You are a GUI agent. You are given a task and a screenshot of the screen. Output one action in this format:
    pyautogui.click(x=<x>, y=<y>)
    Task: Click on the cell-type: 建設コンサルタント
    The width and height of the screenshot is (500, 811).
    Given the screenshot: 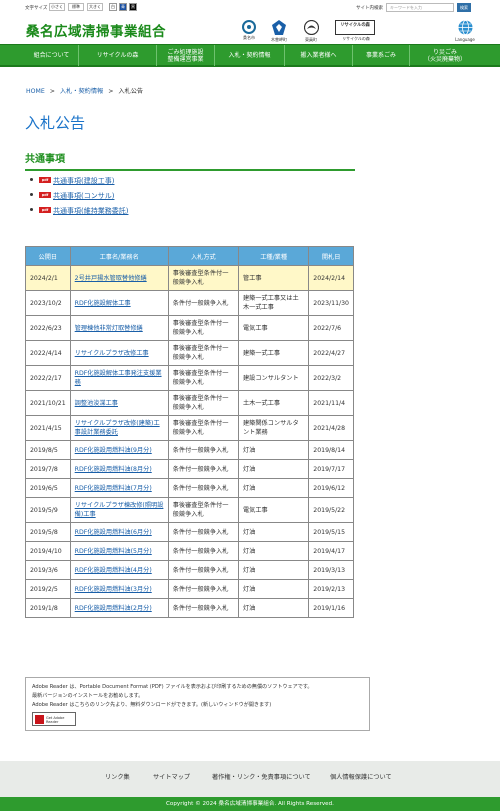 What is the action you would take?
    pyautogui.click(x=273, y=378)
    